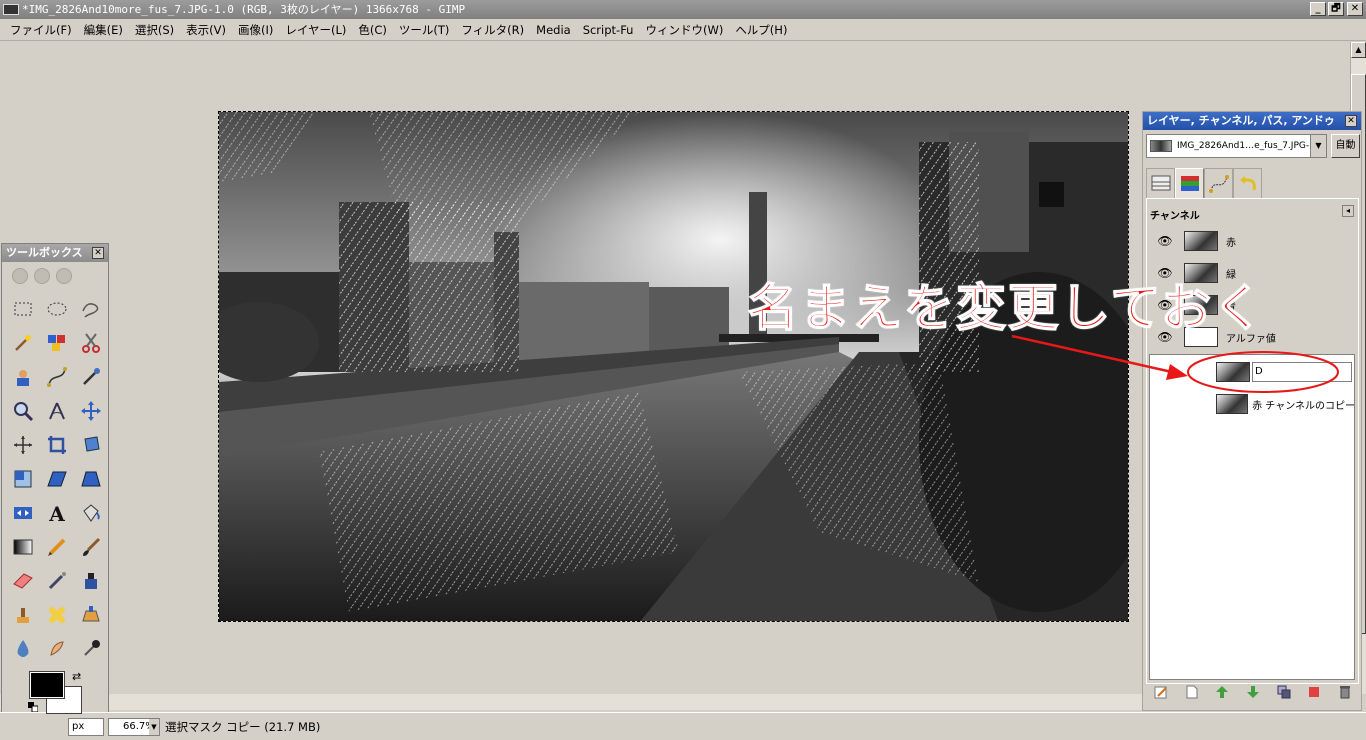 This screenshot has width=1366, height=740. What do you see at coordinates (57, 649) in the screenshot?
I see `smudge-icon` at bounding box center [57, 649].